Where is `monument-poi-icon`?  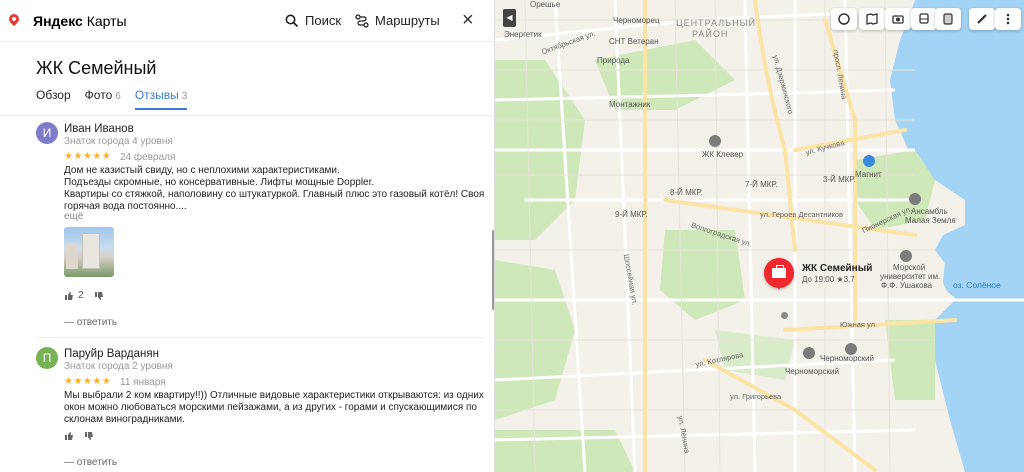 monument-poi-icon is located at coordinates (915, 199).